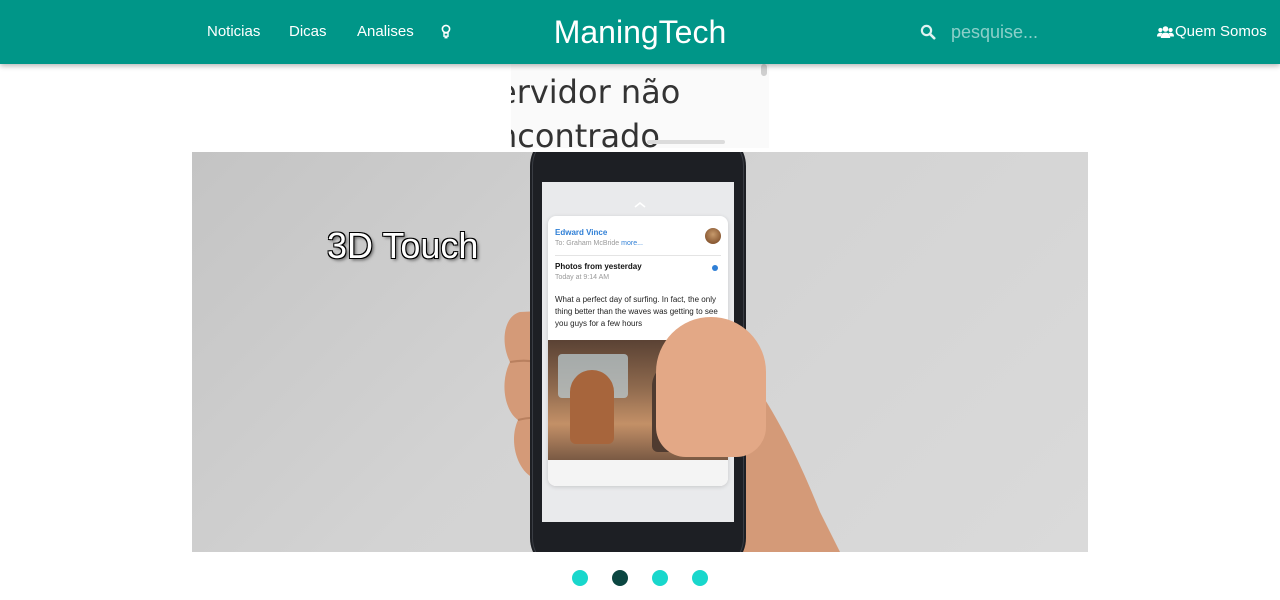  What do you see at coordinates (1031, 32) in the screenshot?
I see `search-input` at bounding box center [1031, 32].